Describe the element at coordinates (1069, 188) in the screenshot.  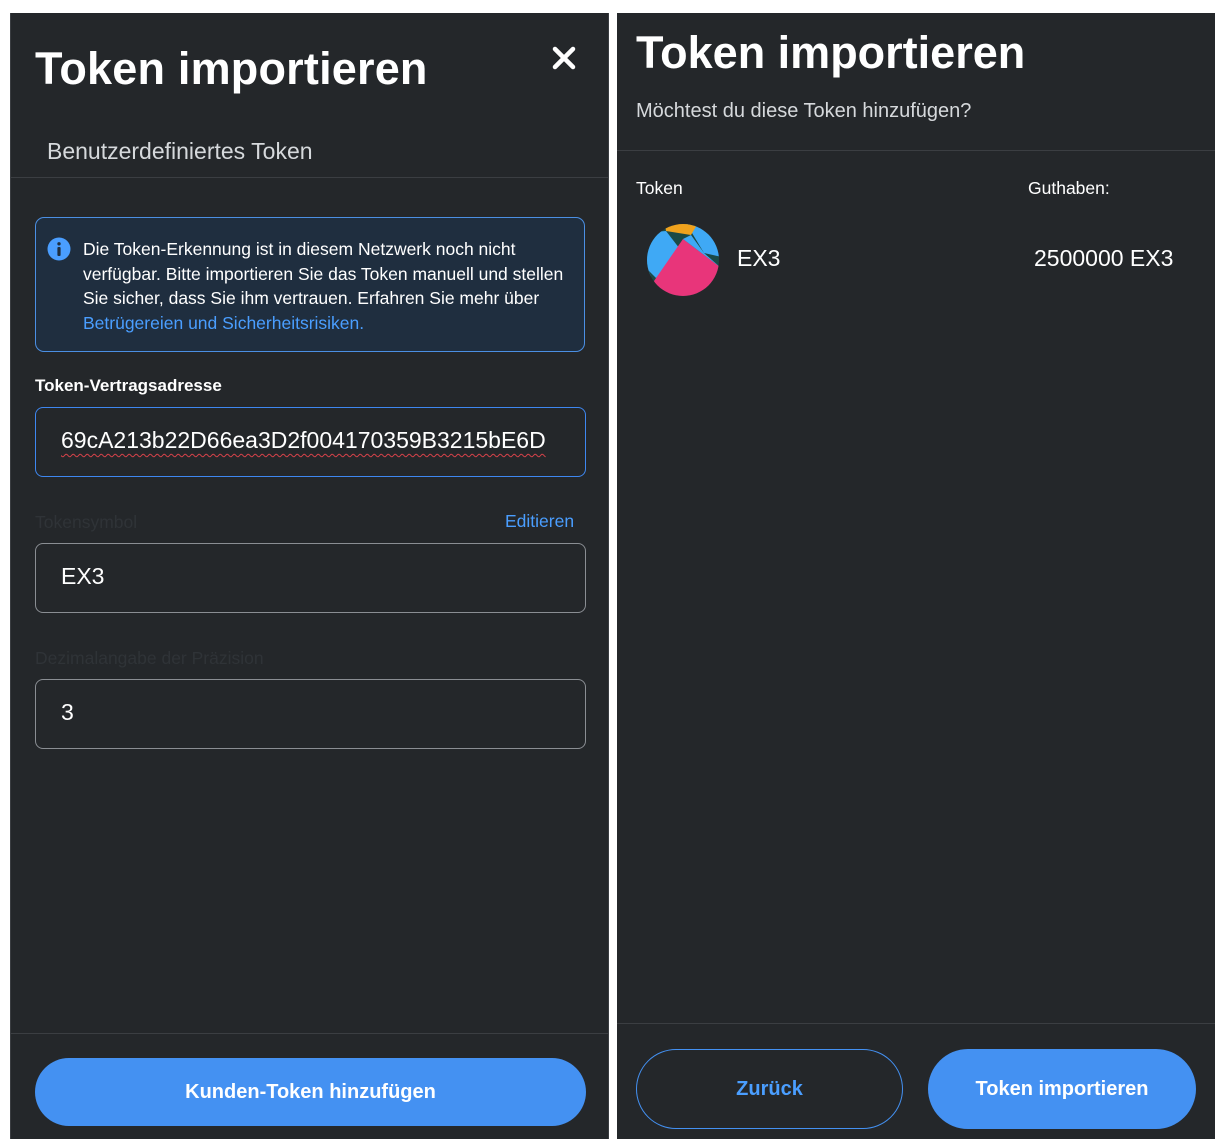
I see `column-header-balance: Guthaben:` at that location.